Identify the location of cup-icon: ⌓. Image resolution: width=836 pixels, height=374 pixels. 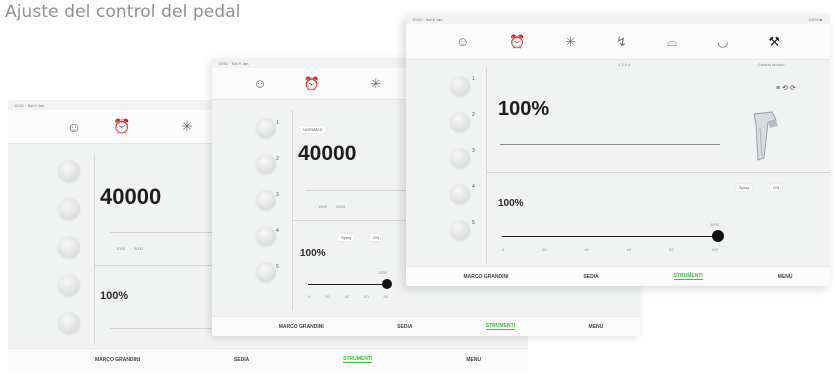
(672, 42).